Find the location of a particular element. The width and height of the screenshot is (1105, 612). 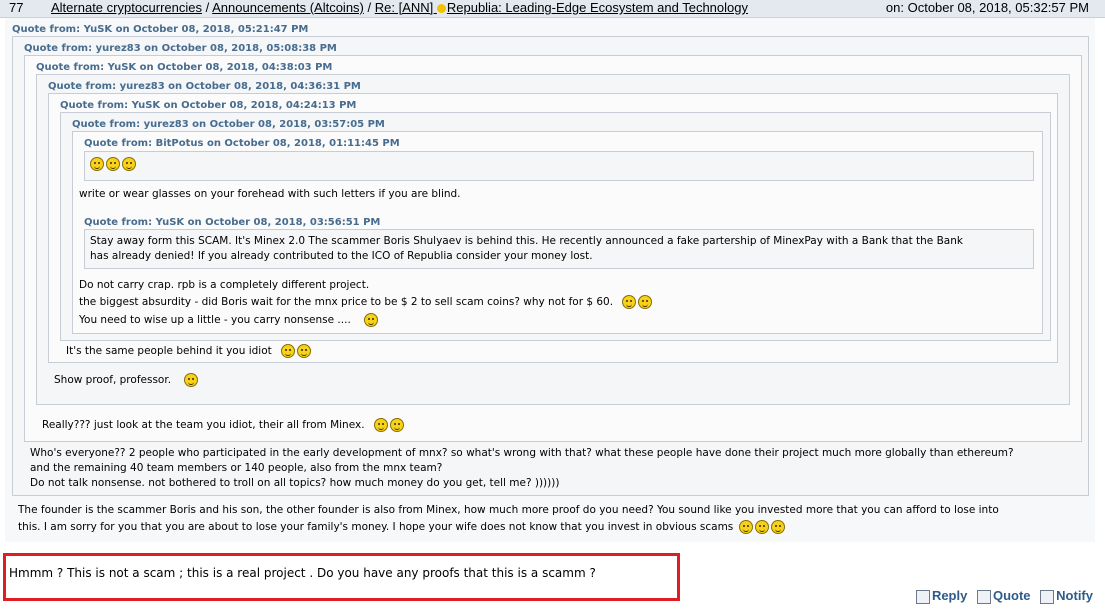

emoticon-group is located at coordinates (112, 164).